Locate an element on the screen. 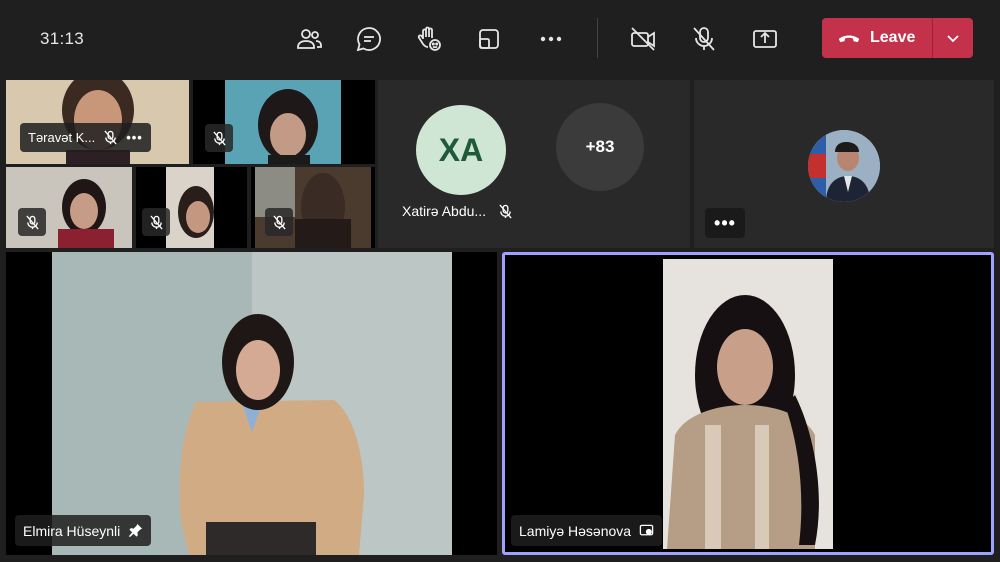 The image size is (1000, 562). chat-icon is located at coordinates (368, 39).